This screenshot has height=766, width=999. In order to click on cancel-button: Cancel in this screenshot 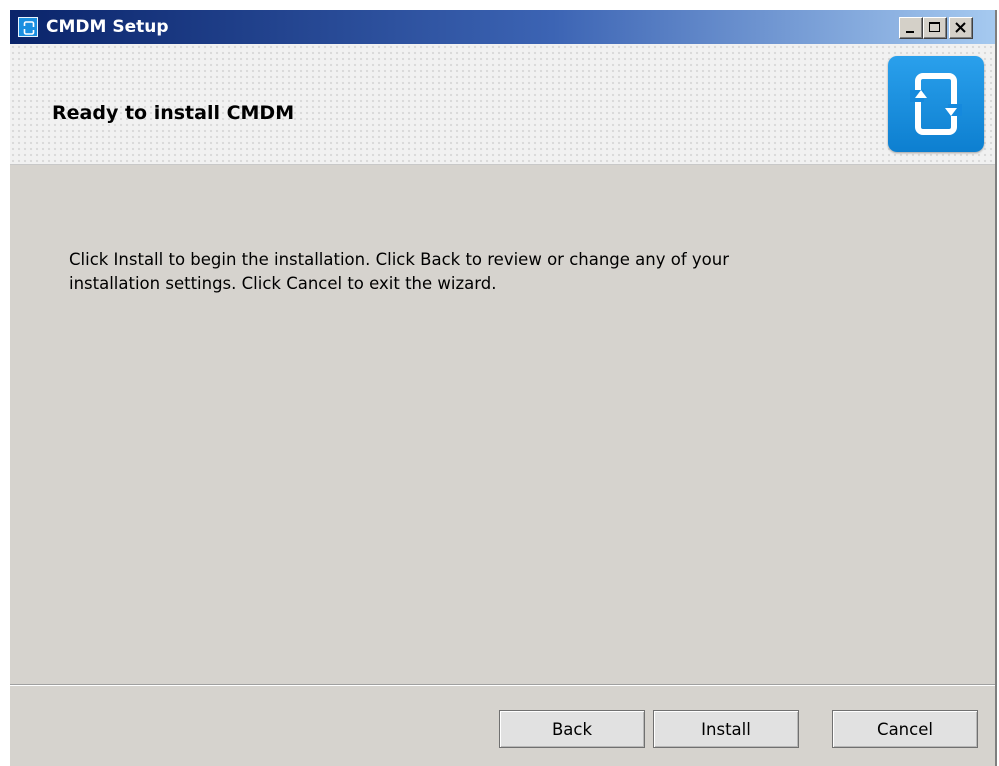, I will do `click(905, 729)`.